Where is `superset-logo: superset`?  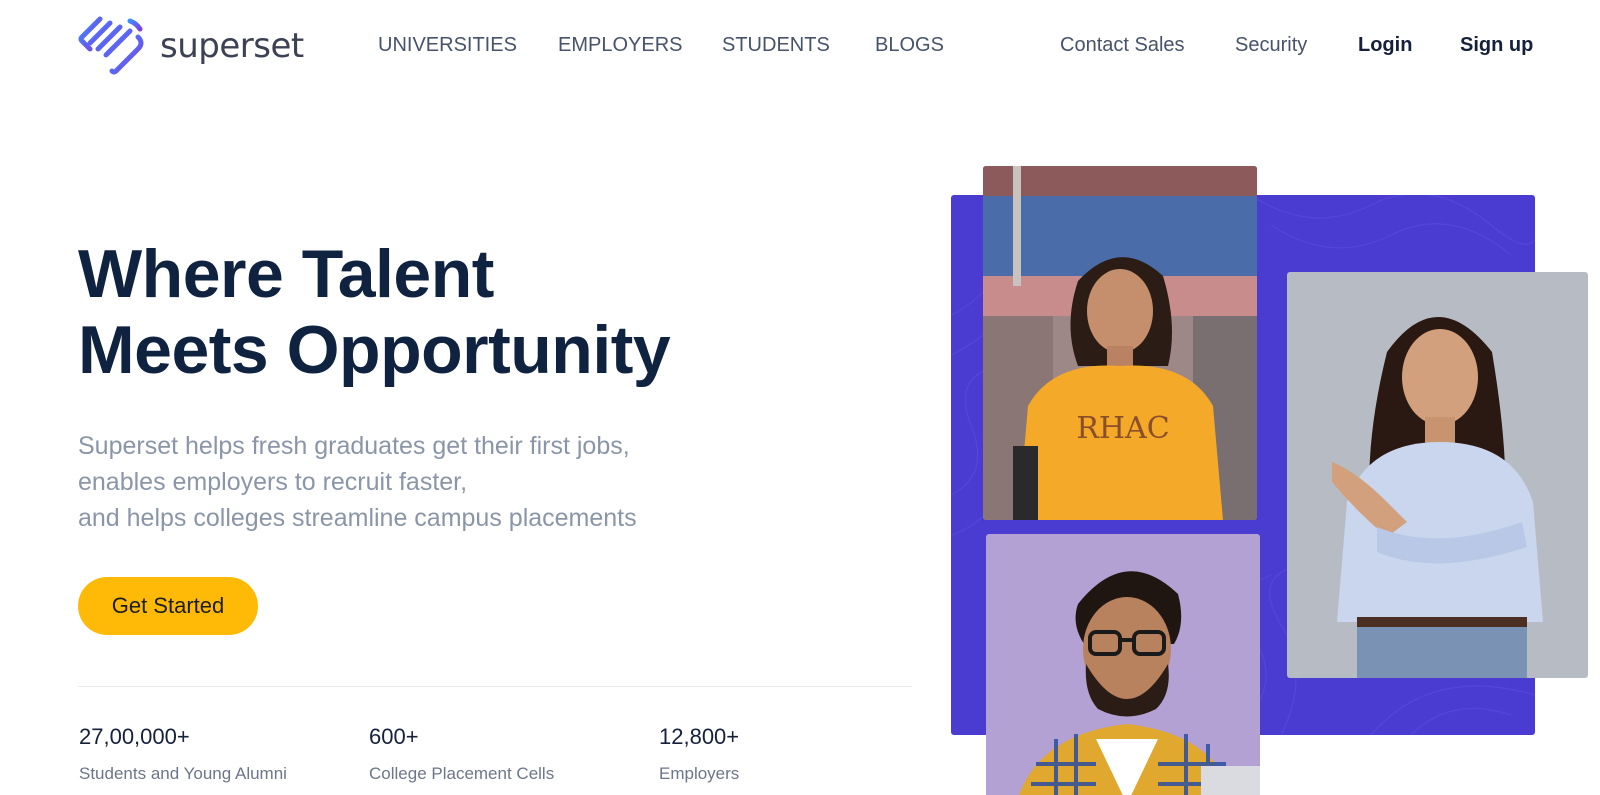 superset-logo: superset is located at coordinates (191, 46).